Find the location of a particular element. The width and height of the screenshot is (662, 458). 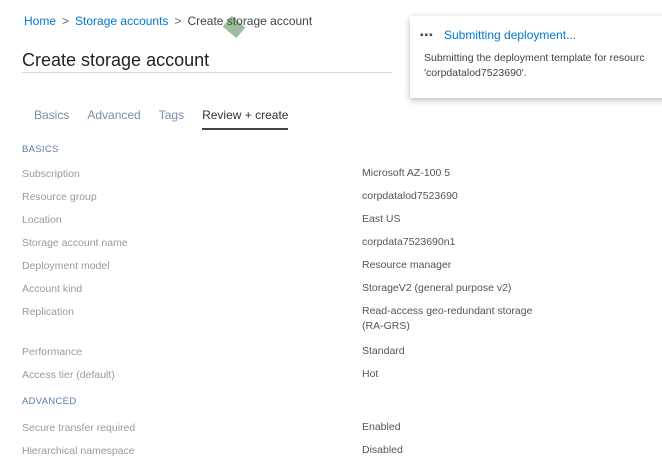

breadcrumb-current: Create storage account is located at coordinates (250, 21).